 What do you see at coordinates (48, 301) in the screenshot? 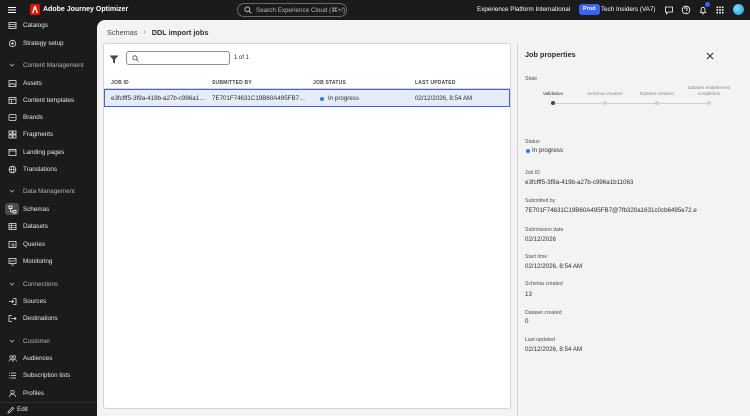
I see `sidebar-item-sources: Sources` at bounding box center [48, 301].